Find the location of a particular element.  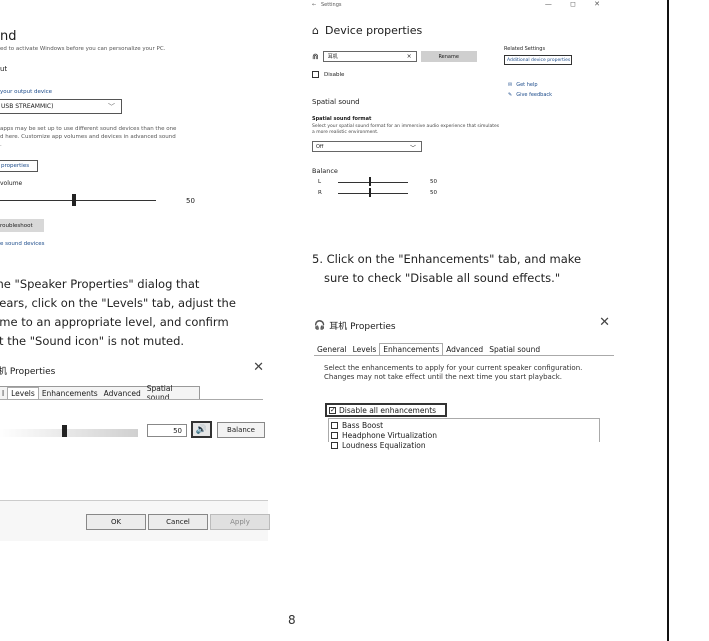

list-item-bass-boost: Bass Boost is located at coordinates (357, 425).